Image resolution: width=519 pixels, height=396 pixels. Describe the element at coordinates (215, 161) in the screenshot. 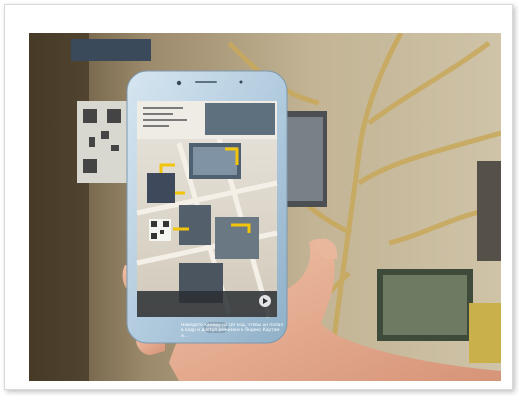

I see `ar-photo-1-inner` at that location.